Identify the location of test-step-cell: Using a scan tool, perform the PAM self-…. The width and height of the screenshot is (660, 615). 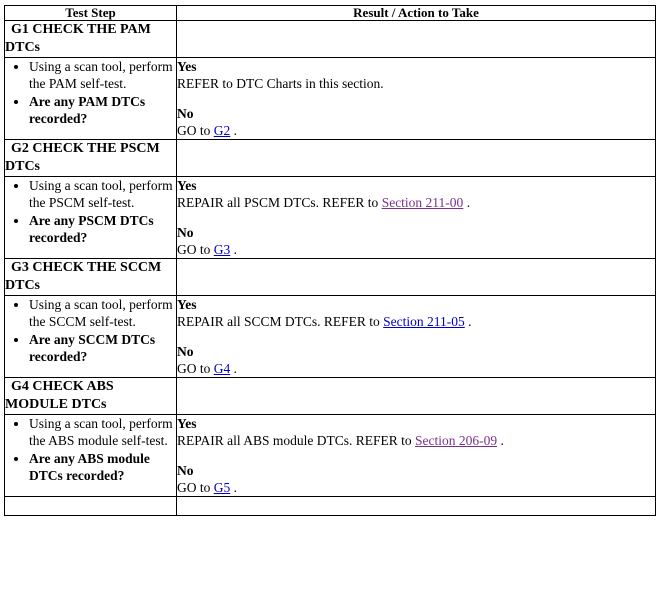
(90, 98).